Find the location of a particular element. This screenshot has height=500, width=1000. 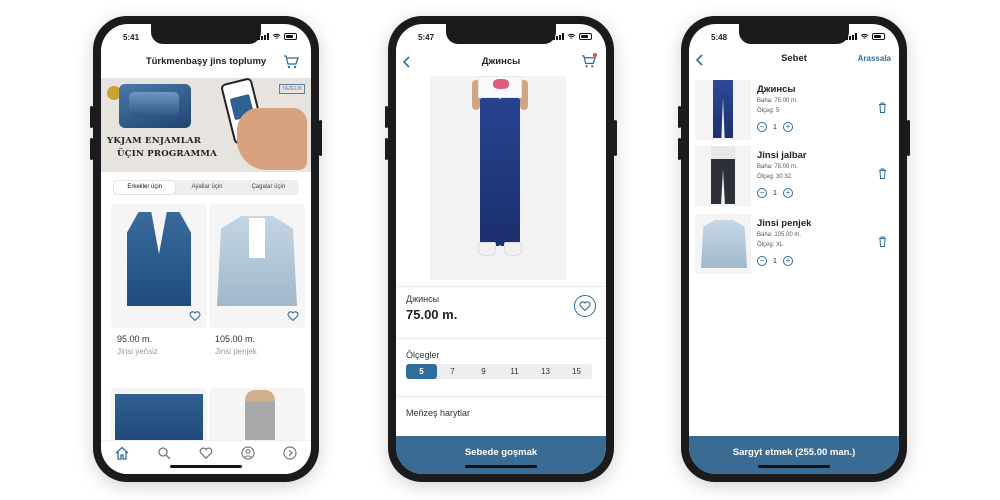

product-name: Jinsi ýeňsiz is located at coordinates (137, 351).